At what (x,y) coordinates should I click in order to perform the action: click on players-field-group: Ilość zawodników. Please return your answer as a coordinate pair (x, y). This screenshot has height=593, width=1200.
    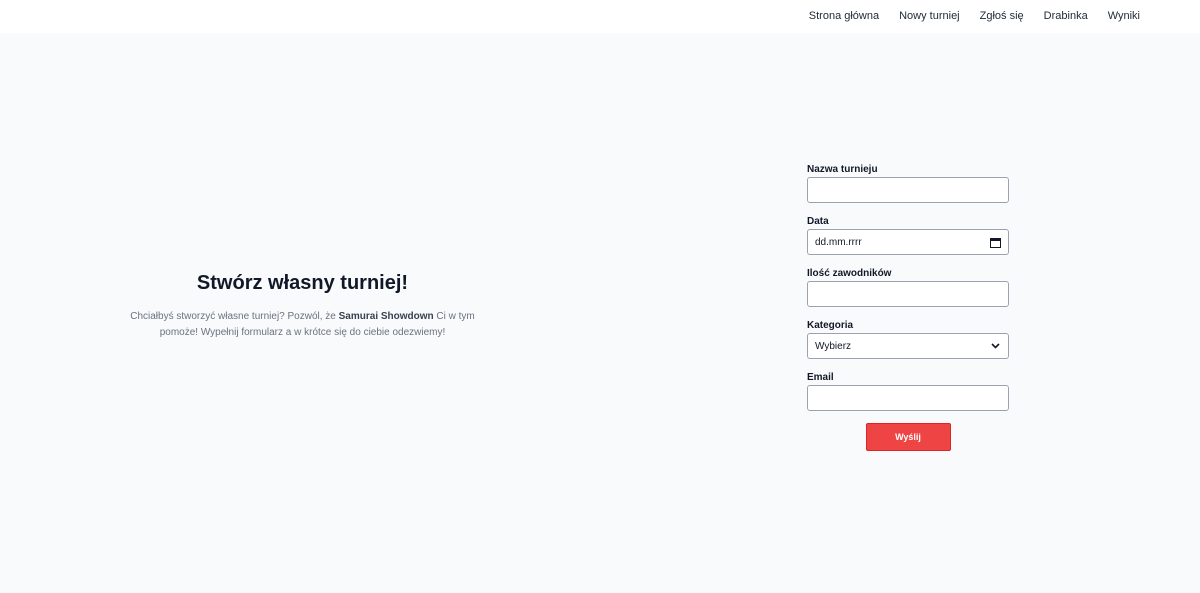
    Looking at the image, I should click on (908, 287).